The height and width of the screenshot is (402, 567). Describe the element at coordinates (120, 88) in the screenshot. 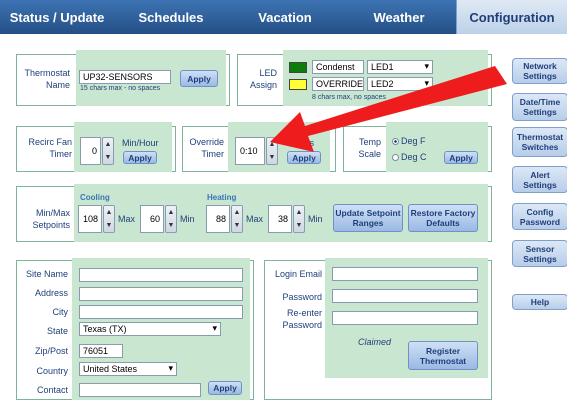

I see `thermostat-name-hint: 15 chars max - no spaces` at that location.